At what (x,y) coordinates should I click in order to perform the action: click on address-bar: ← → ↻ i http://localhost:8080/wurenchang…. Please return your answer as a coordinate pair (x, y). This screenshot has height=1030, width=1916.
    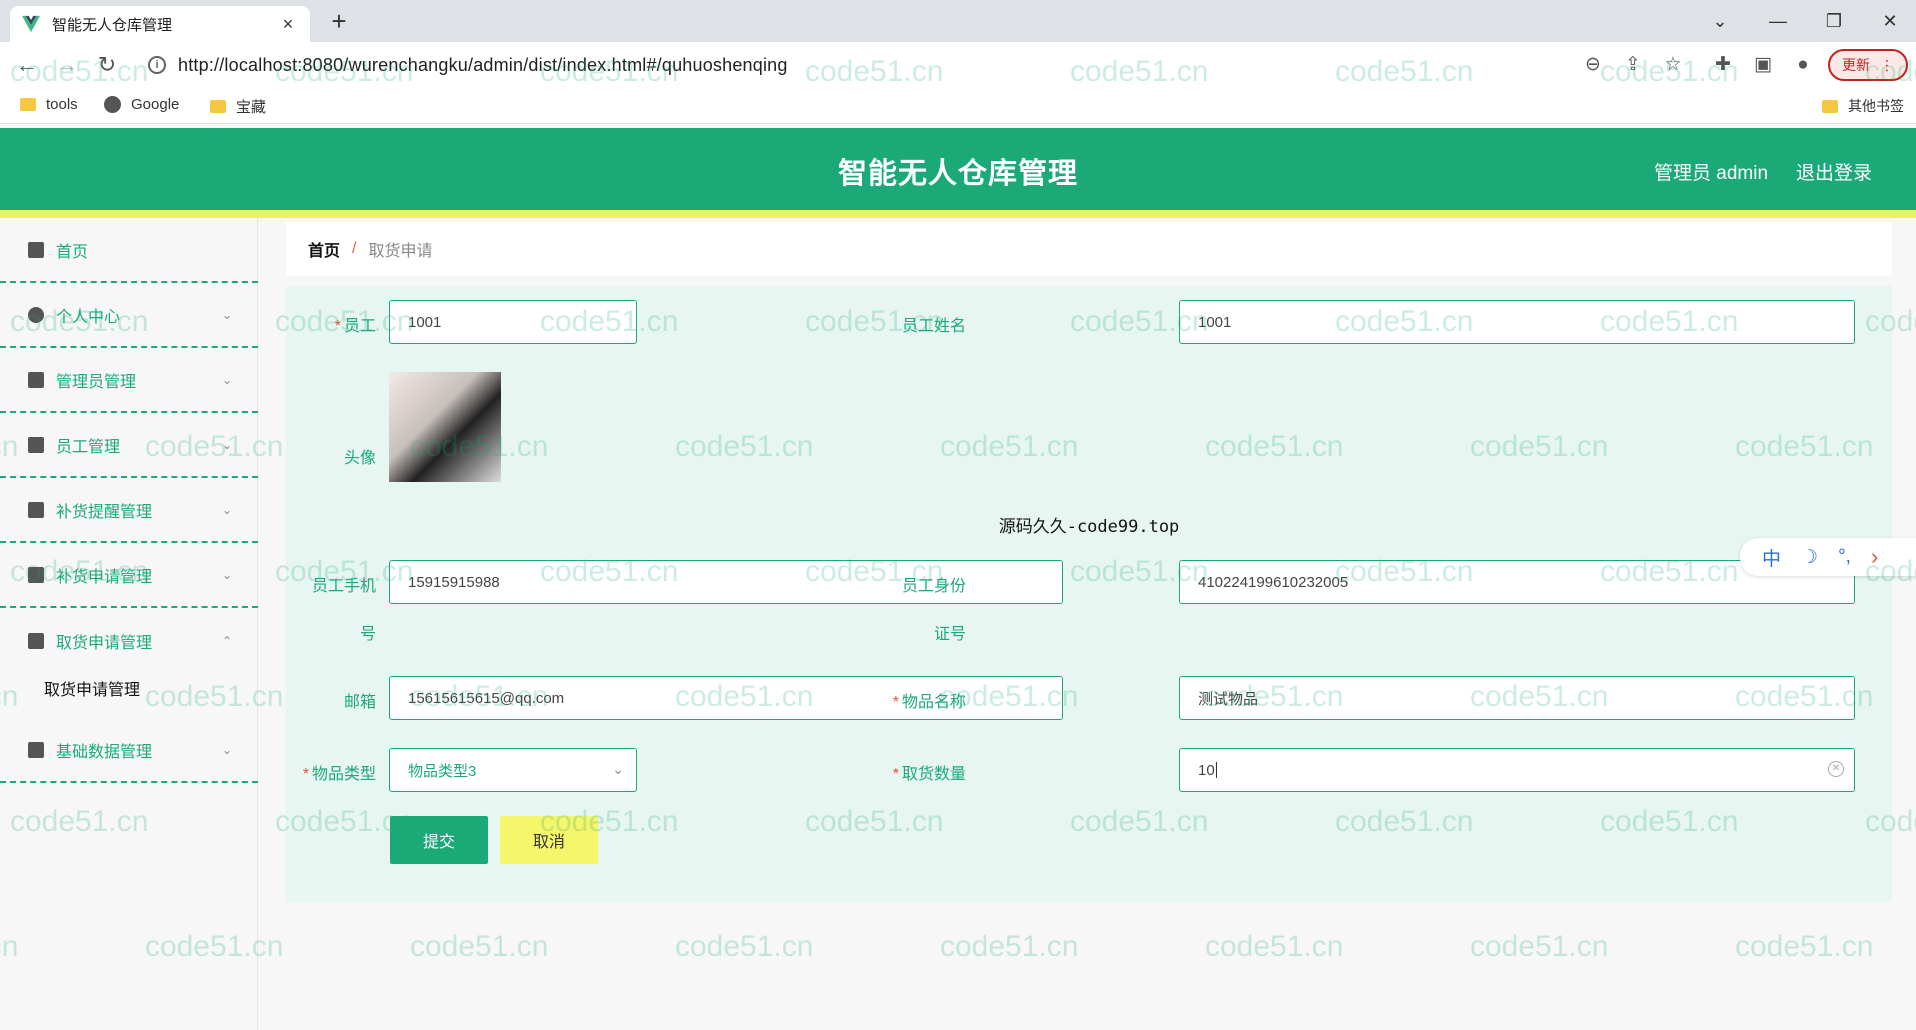
    Looking at the image, I should click on (958, 65).